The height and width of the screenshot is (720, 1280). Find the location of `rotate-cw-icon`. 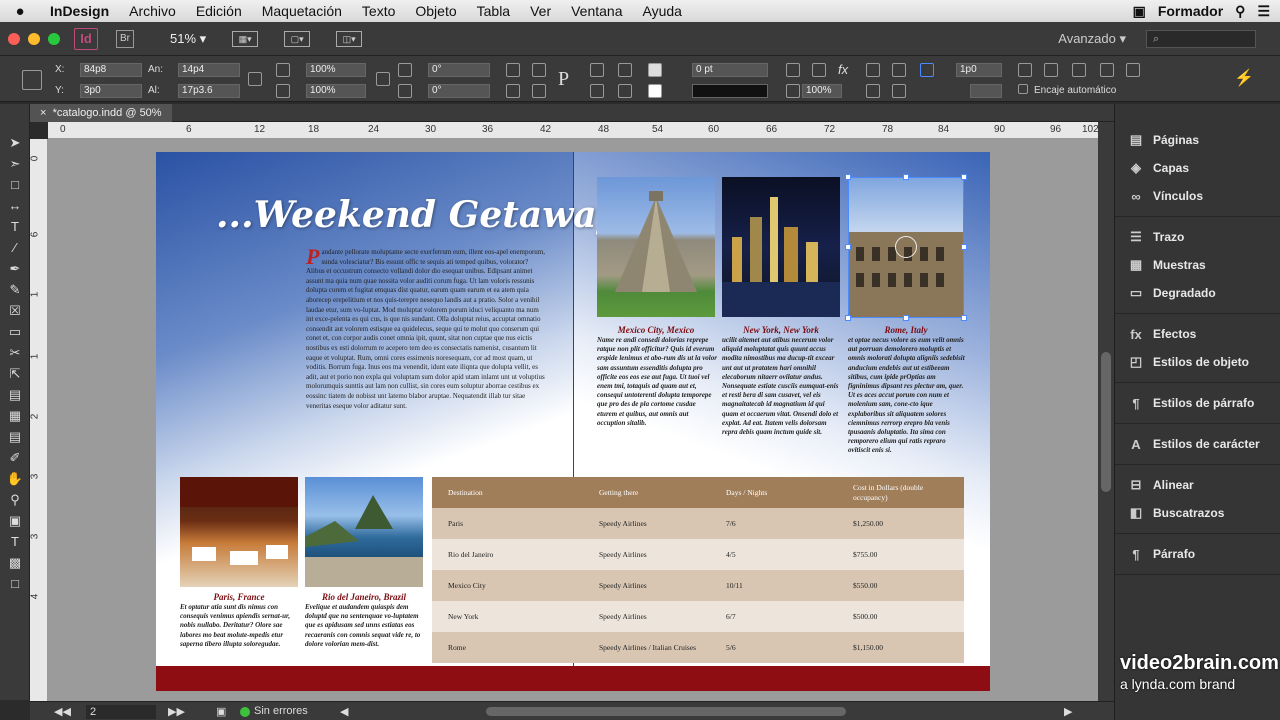

rotate-cw-icon is located at coordinates (513, 70).